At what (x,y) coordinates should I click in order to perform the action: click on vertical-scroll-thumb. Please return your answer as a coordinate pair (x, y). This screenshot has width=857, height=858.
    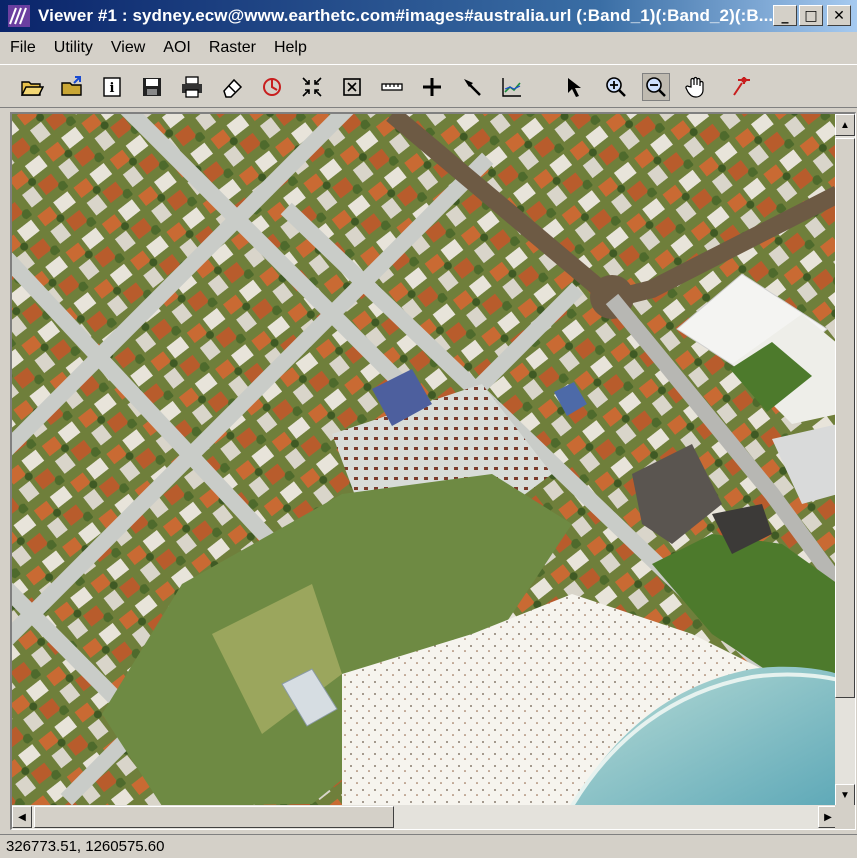
    Looking at the image, I should click on (845, 418).